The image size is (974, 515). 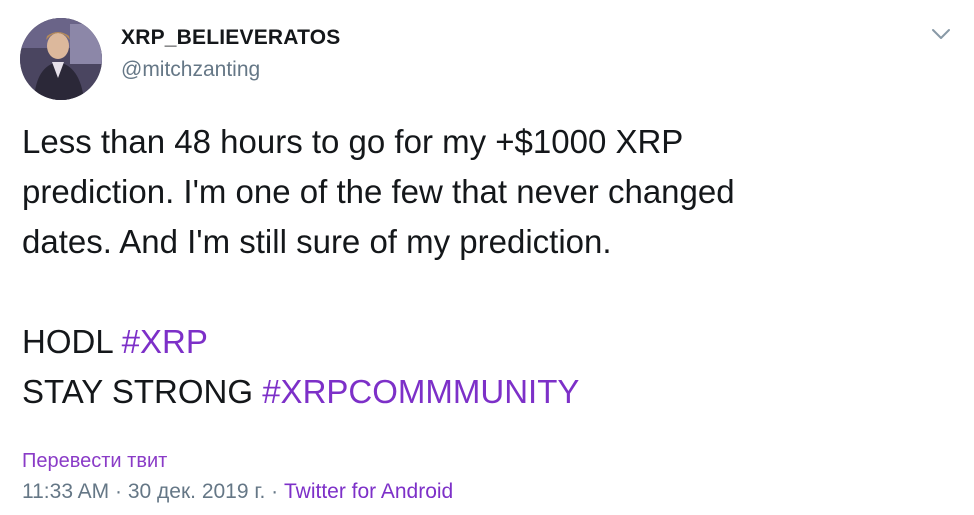 I want to click on user-display-name: XRP_BELIEVERATOS, so click(x=230, y=38).